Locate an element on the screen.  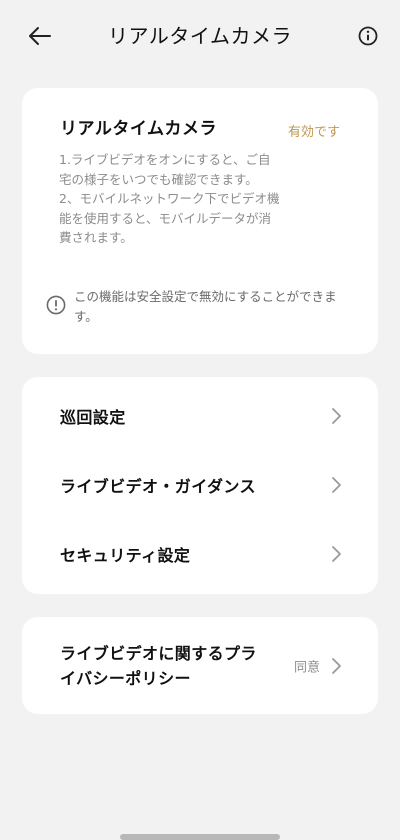
privacy-card: ライブビデオに関するプライバシーポリシー 同意 is located at coordinates (200, 665).